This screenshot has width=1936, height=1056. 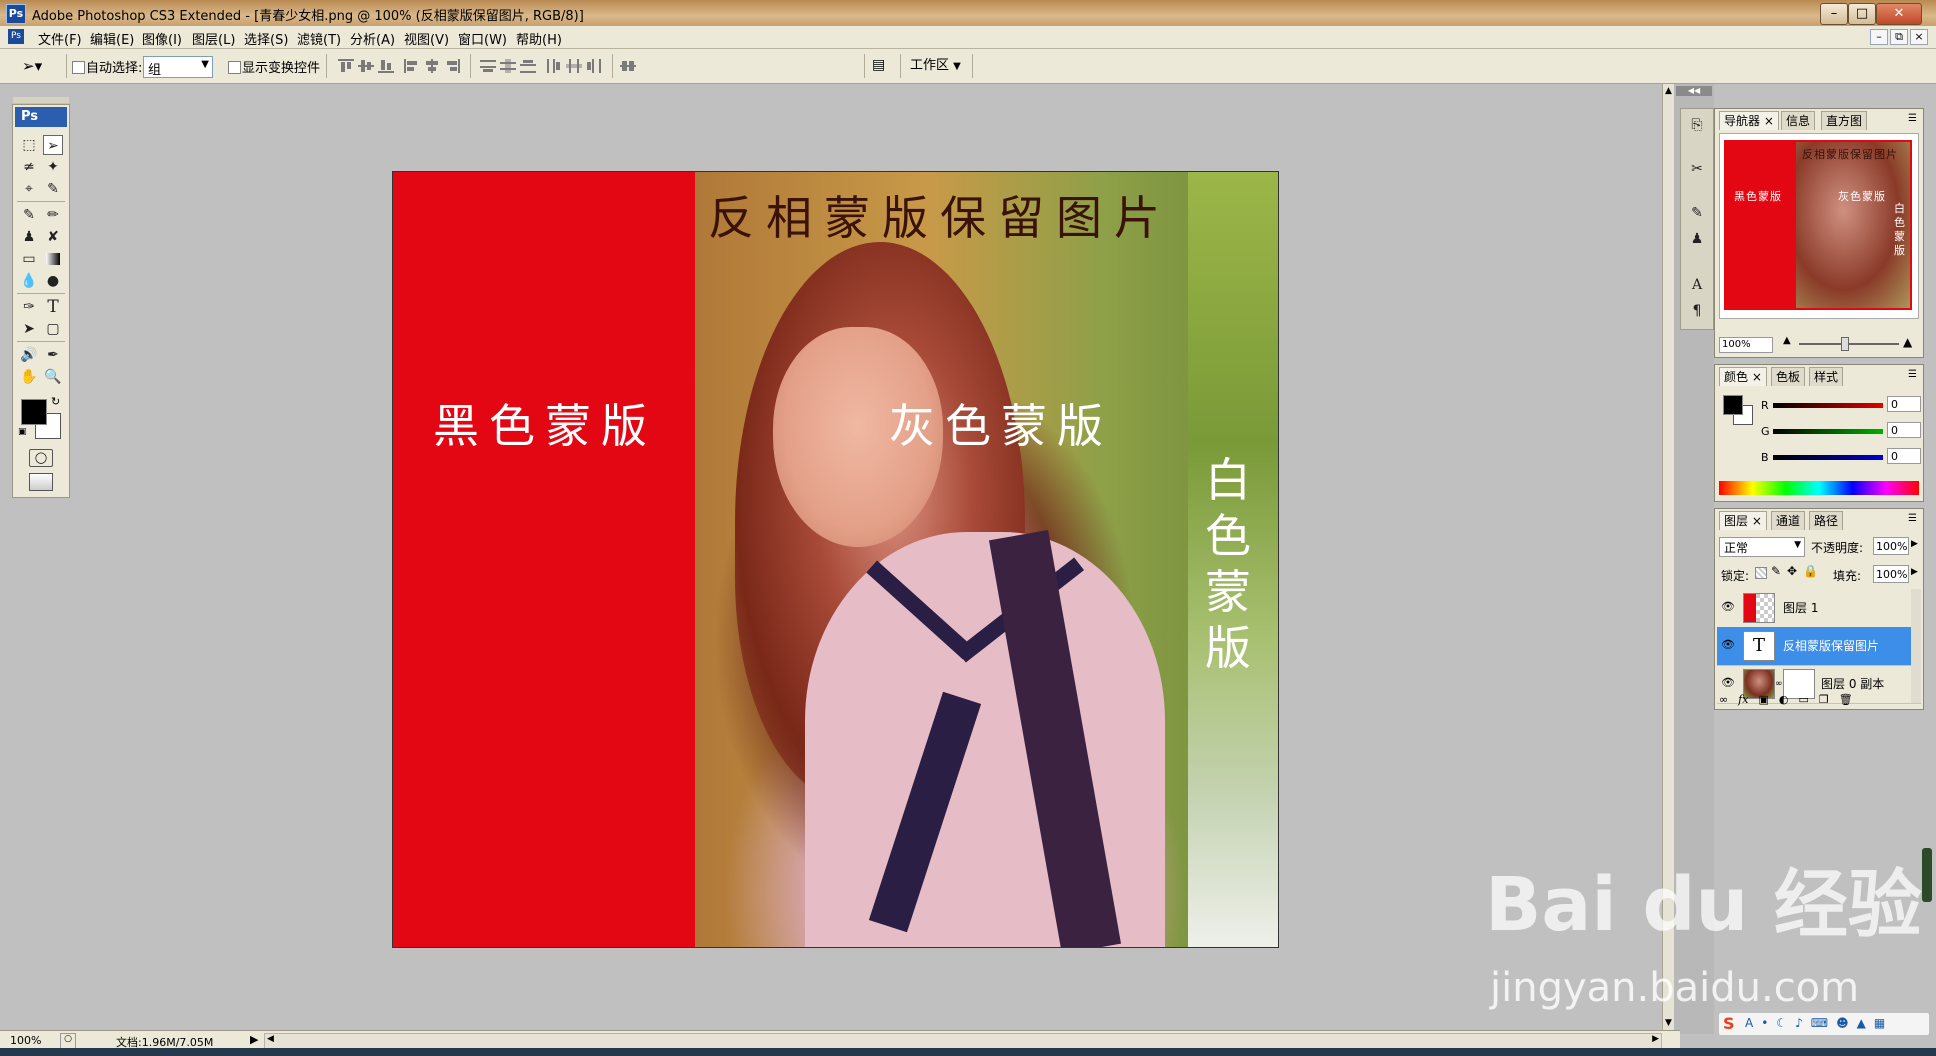 I want to click on link-layers-icon: ∞, so click(x=1723, y=700).